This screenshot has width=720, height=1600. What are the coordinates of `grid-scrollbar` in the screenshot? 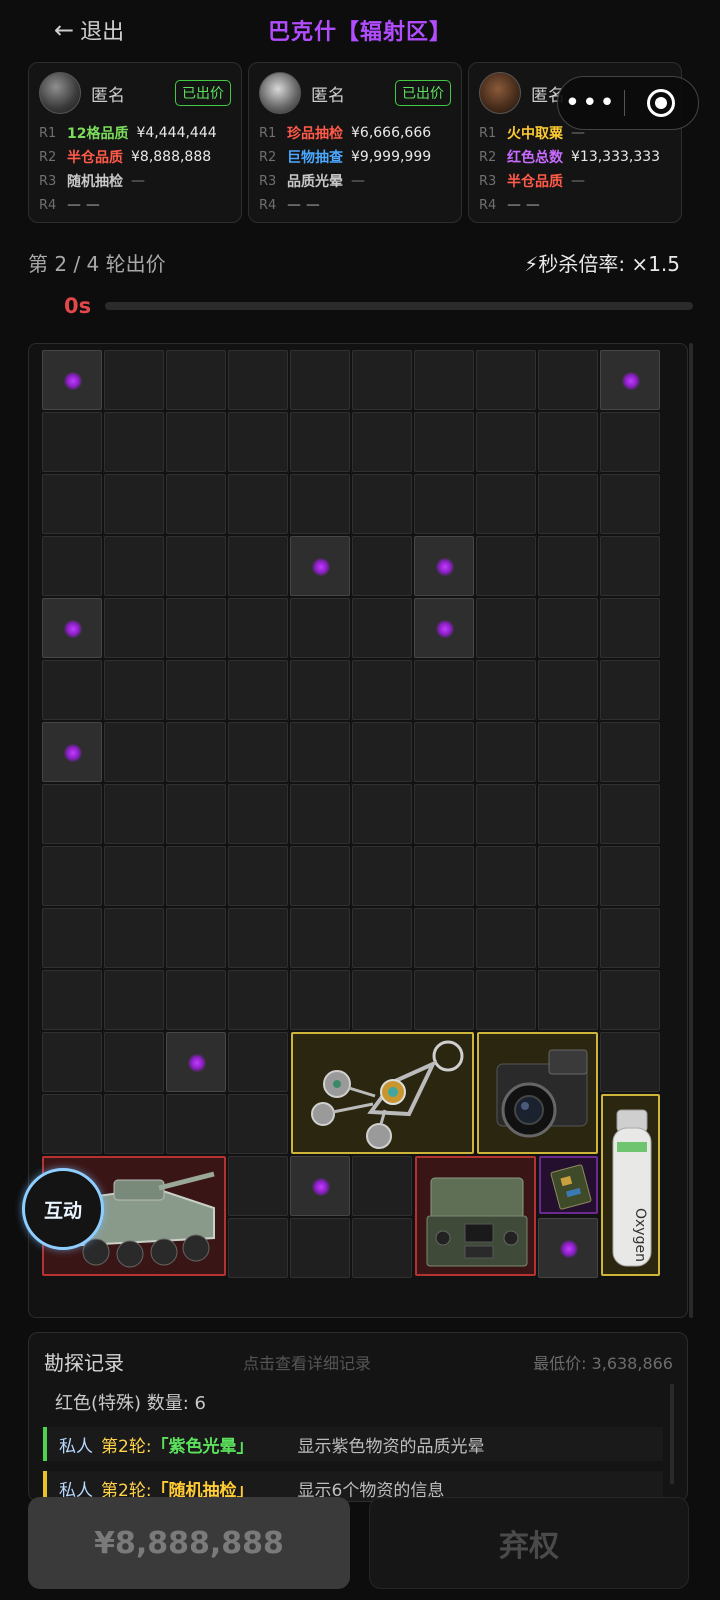 It's located at (691, 830).